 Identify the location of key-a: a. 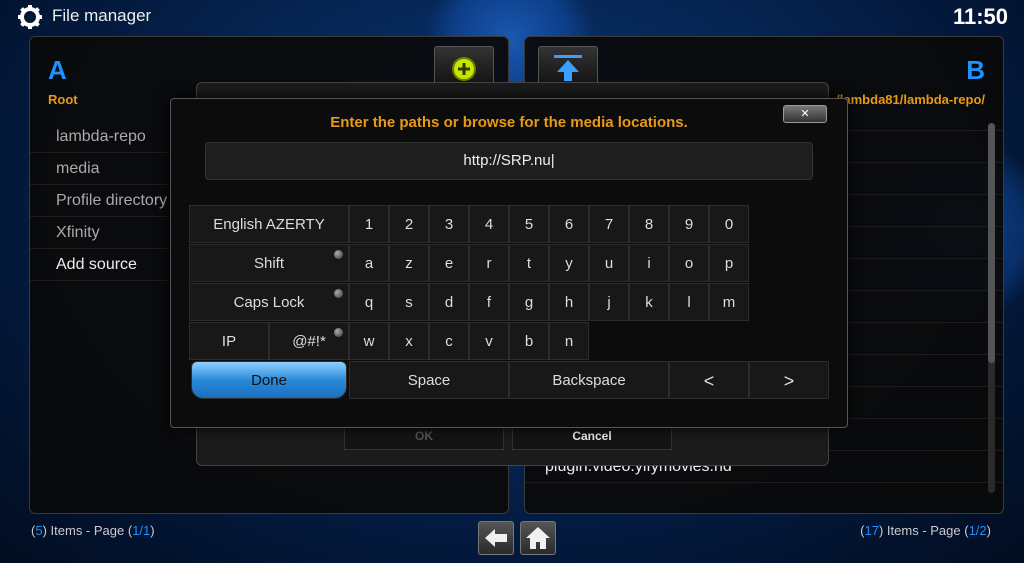
(369, 263).